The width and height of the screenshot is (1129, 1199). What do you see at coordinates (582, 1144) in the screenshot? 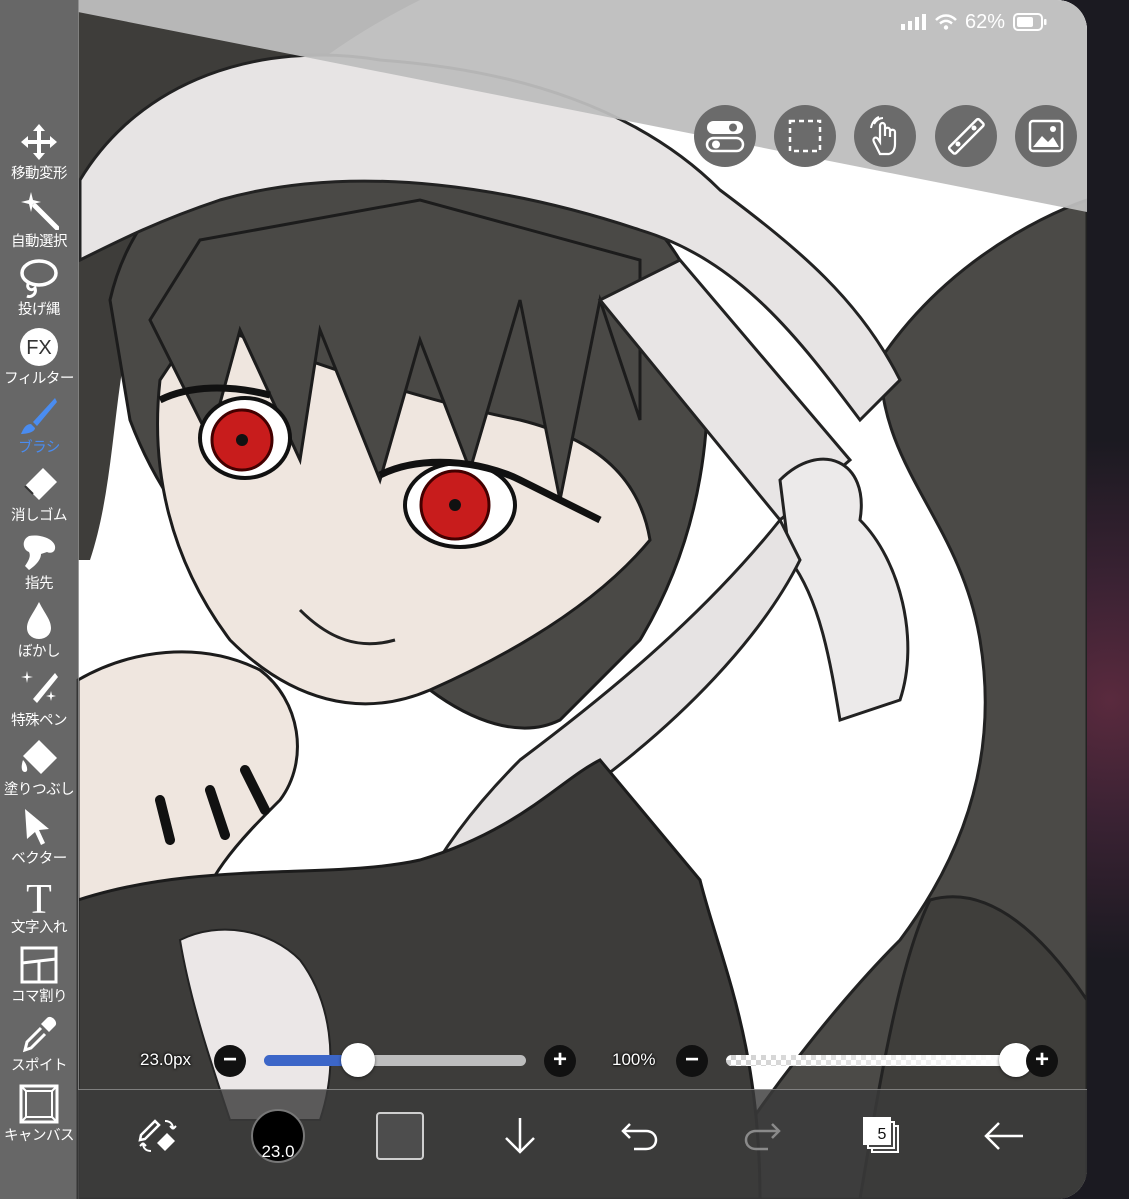
I see `bottom-toolbar: 23.0 5` at bounding box center [582, 1144].